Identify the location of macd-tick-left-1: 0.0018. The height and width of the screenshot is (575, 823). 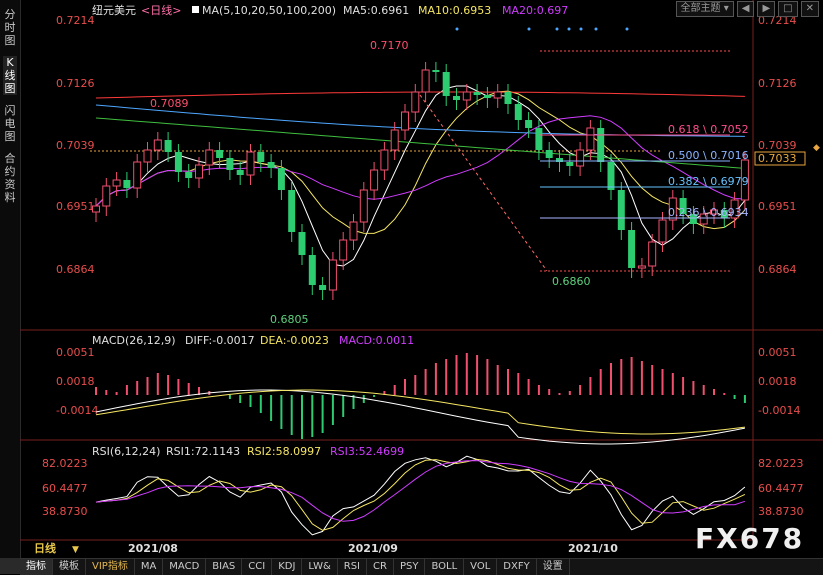
(75, 381).